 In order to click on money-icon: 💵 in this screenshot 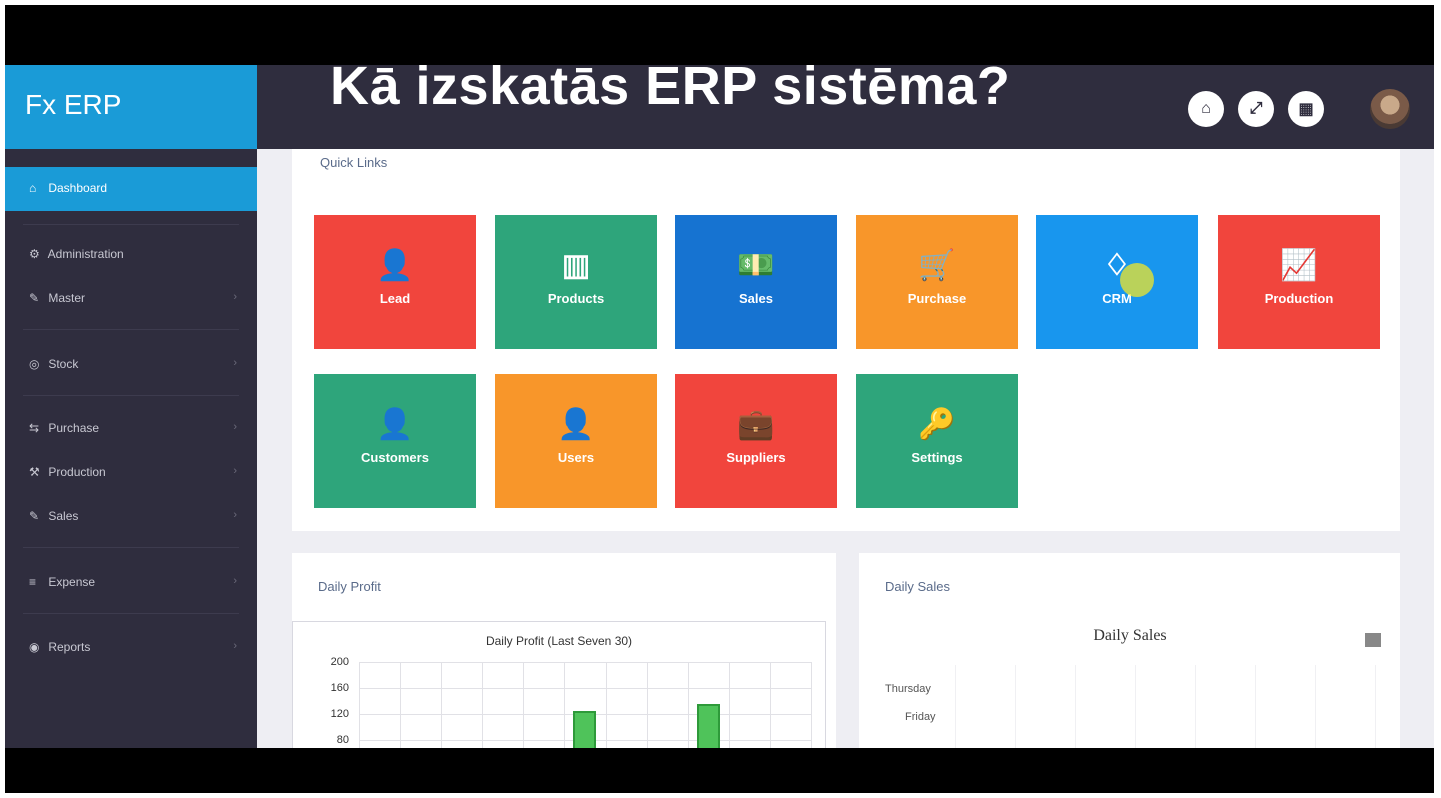, I will do `click(756, 265)`.